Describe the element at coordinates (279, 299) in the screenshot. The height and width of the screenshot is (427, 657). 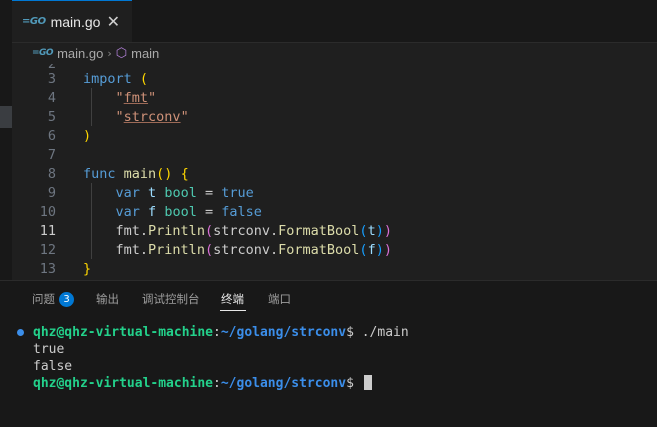
I see `tab-ports: 端口` at that location.